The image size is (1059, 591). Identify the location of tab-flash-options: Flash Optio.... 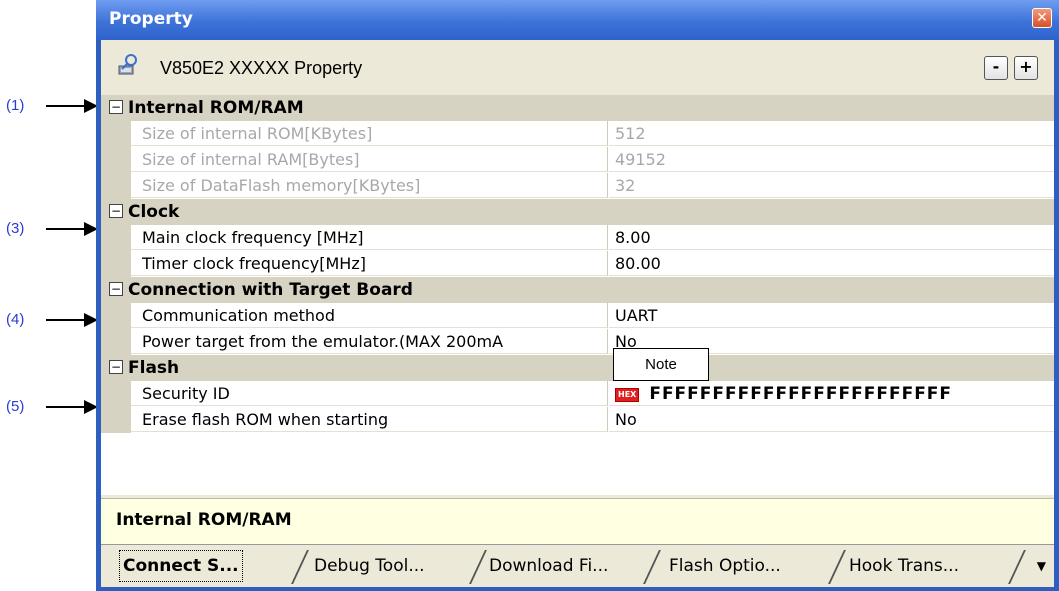
(725, 566).